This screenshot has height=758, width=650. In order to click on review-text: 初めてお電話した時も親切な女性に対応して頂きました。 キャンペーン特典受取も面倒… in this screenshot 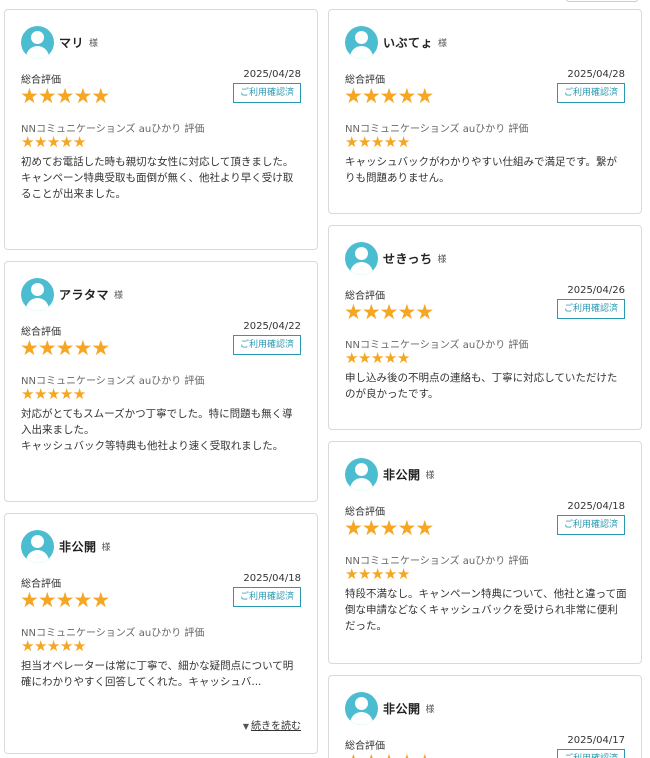, I will do `click(157, 178)`.